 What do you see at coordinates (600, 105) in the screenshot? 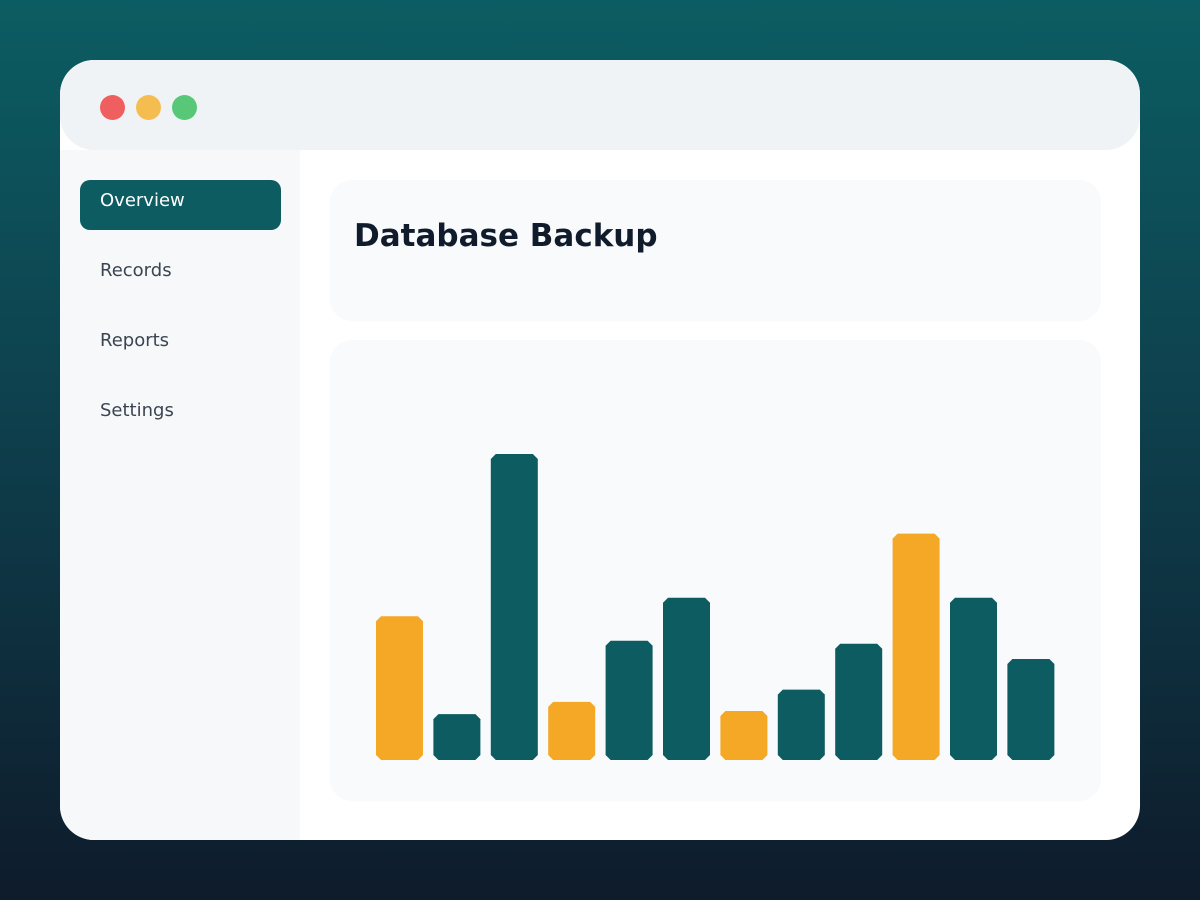
I see `title-bar` at bounding box center [600, 105].